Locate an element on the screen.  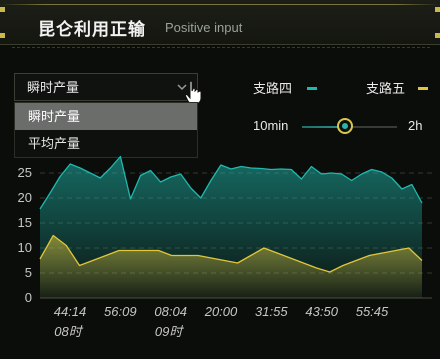
y-tick-label: 10 is located at coordinates (25, 247).